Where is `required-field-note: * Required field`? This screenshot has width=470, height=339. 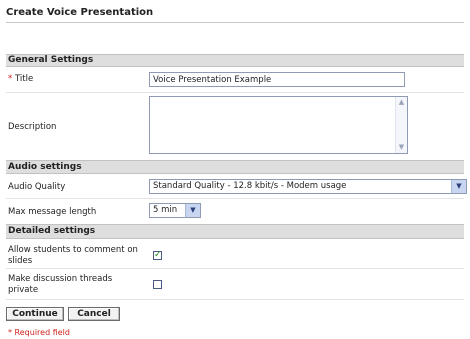
required-field-note: * Required field is located at coordinates (39, 332).